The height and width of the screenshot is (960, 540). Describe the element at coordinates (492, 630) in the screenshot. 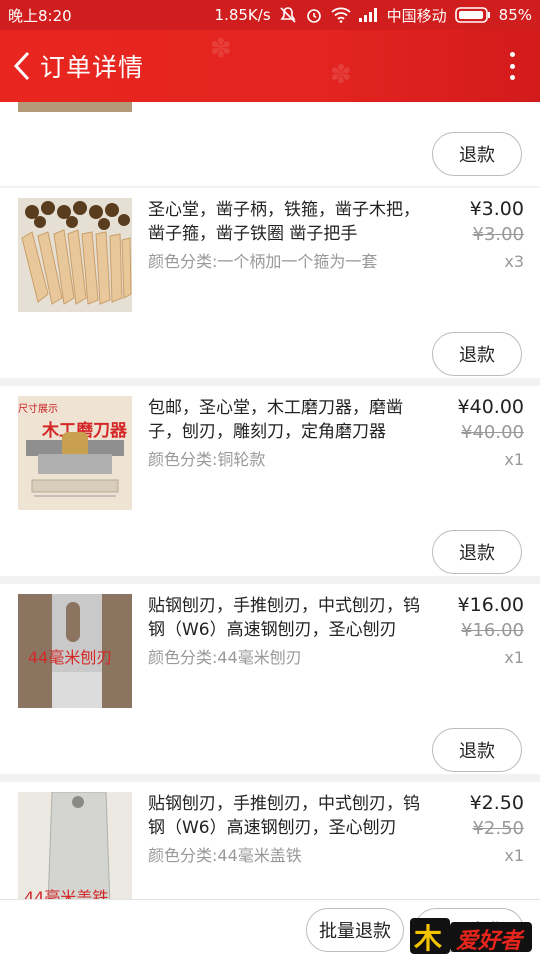

I see `original-price: ¥16.00` at that location.